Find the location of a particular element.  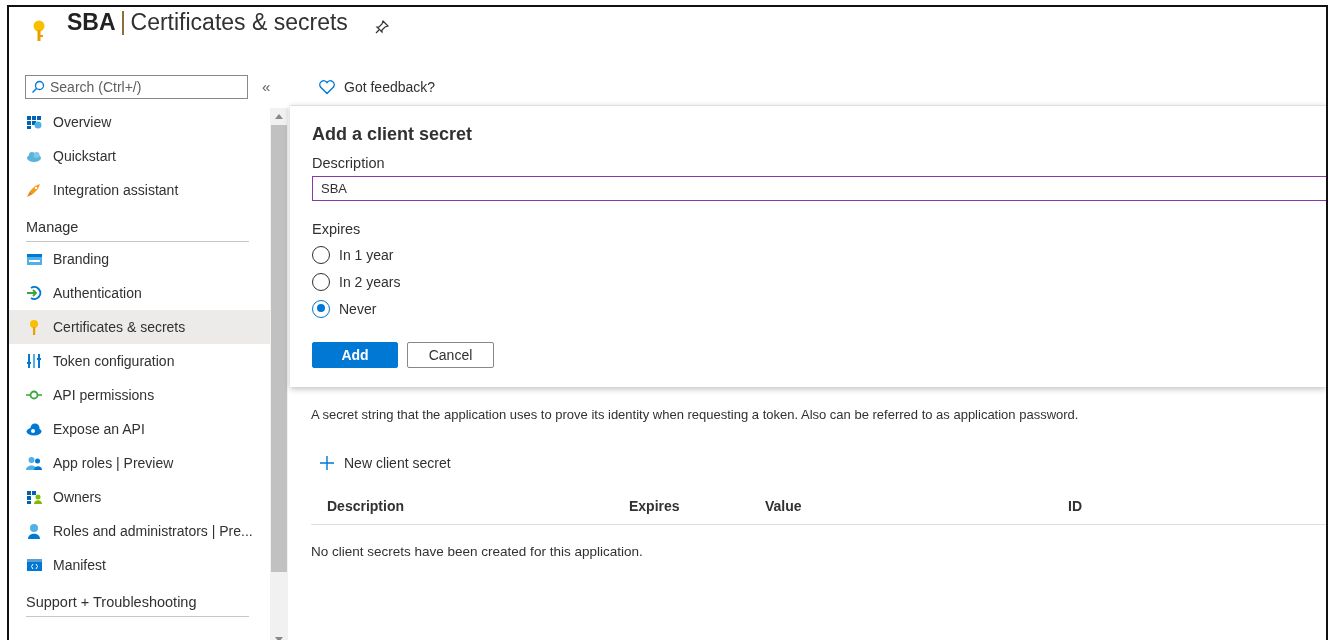

people-icon is located at coordinates (34, 463).